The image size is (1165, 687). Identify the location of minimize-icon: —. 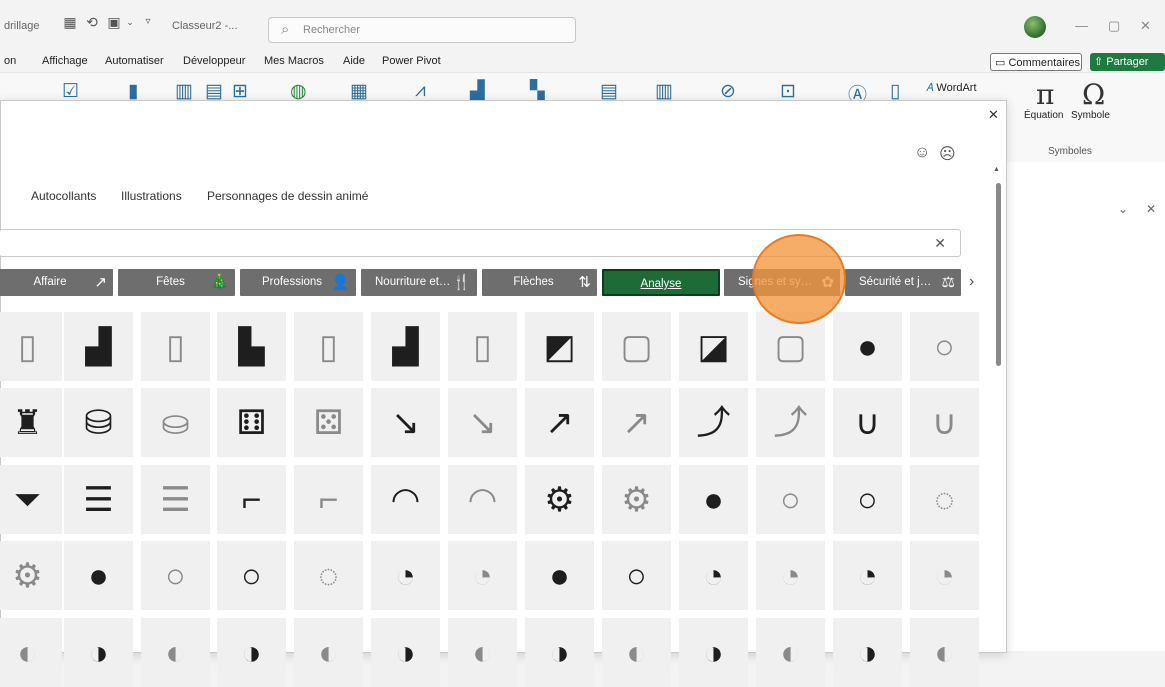
(1081, 25).